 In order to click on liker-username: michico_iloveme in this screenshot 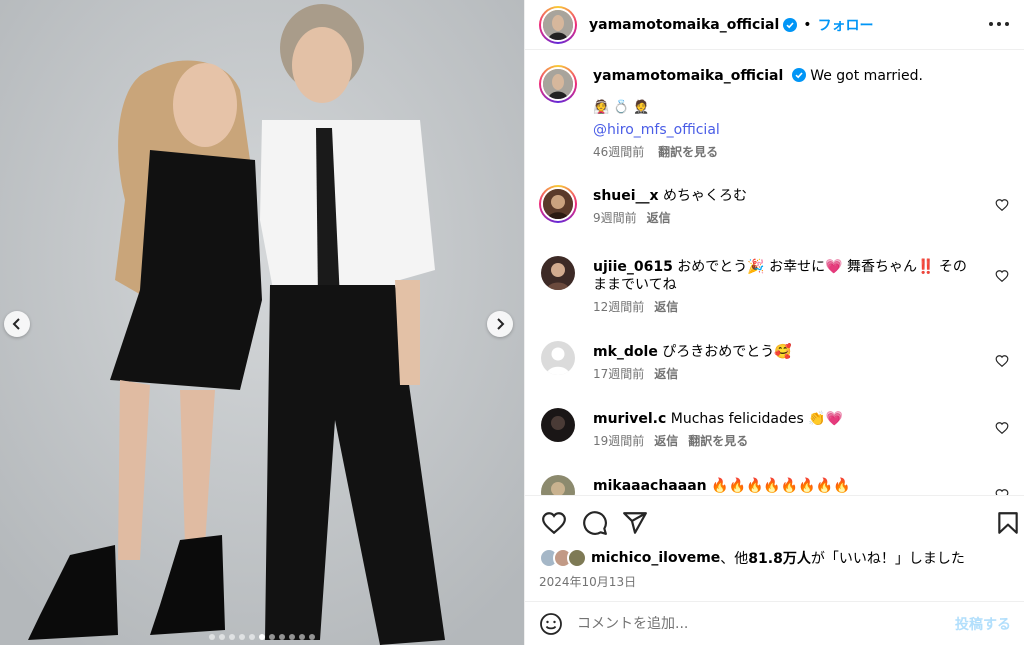, I will do `click(655, 558)`.